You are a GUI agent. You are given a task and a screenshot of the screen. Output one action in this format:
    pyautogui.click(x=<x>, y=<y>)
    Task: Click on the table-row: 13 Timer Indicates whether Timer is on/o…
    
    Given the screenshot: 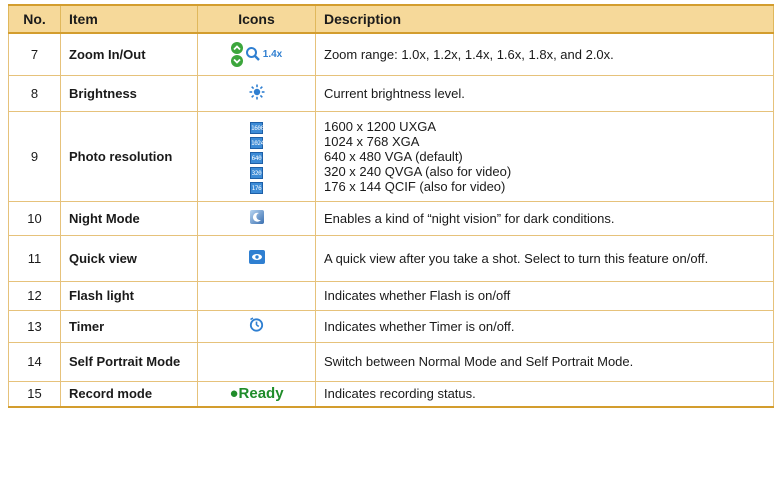 What is the action you would take?
    pyautogui.click(x=391, y=326)
    